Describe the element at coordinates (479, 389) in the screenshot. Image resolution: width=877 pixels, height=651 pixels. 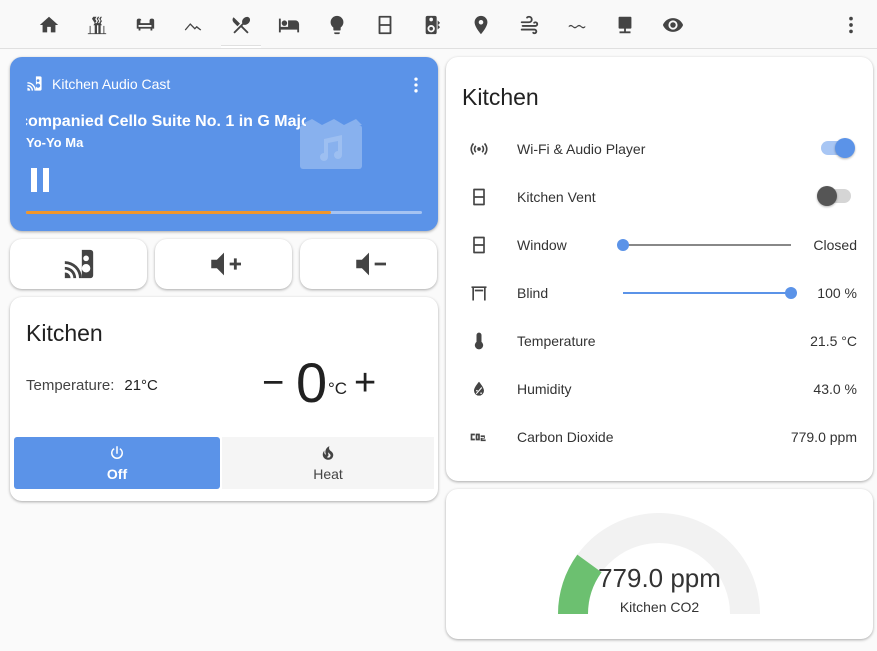
I see `humidity-icon` at that location.